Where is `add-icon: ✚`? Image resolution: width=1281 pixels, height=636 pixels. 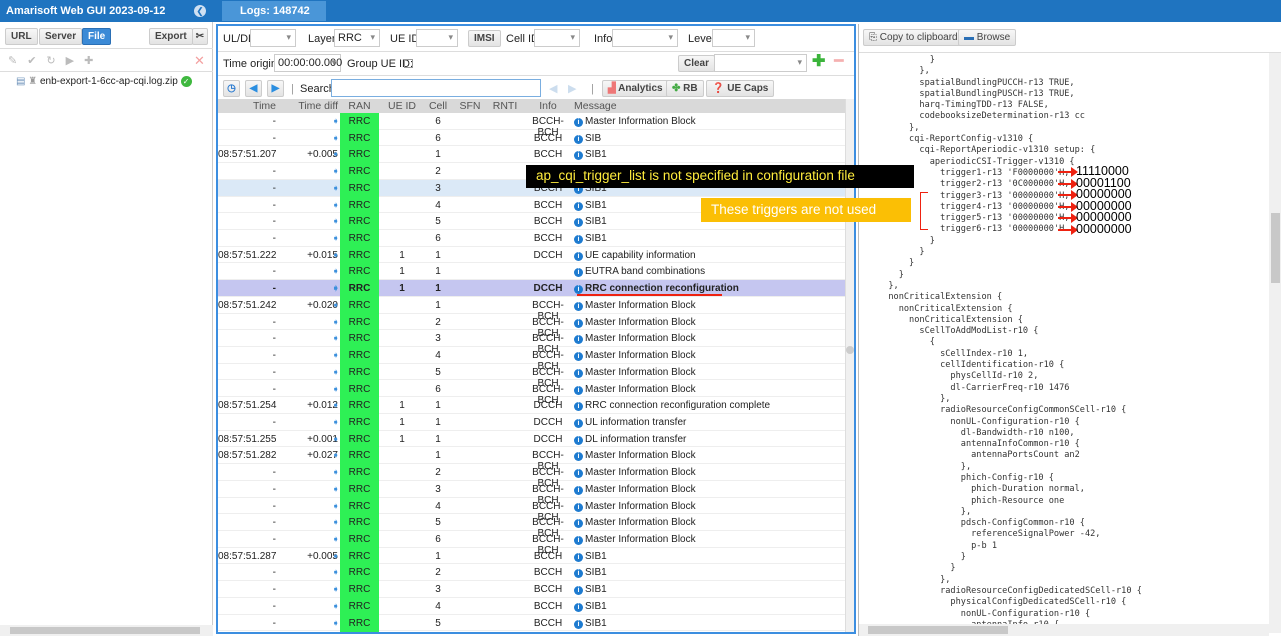
add-icon: ✚ is located at coordinates (818, 62).